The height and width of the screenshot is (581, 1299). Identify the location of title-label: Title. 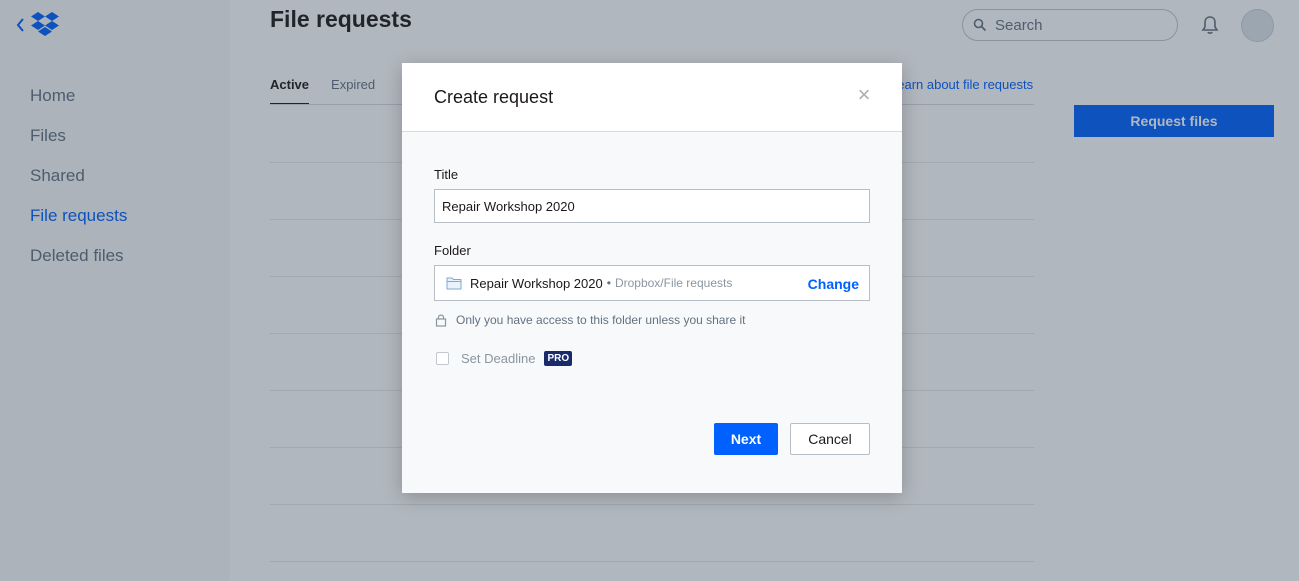
(446, 174).